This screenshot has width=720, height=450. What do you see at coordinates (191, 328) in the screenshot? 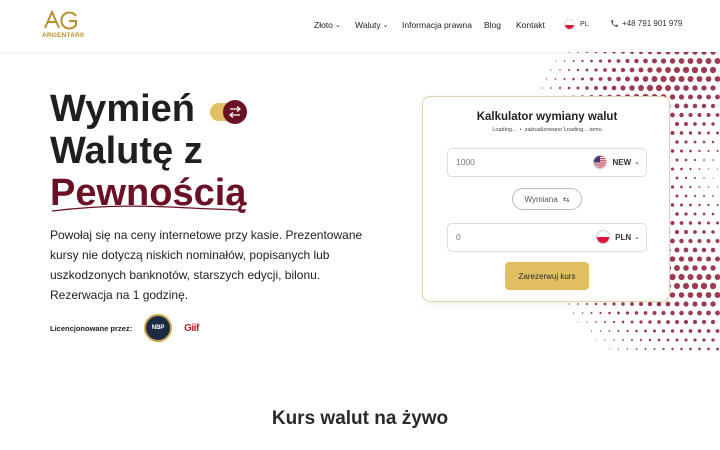
I see `giif-logo: Giif` at bounding box center [191, 328].